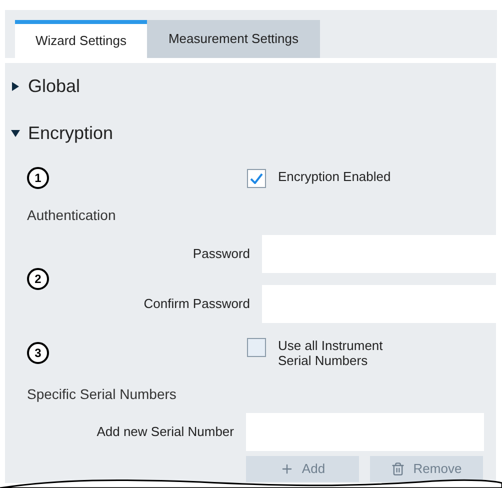 This screenshot has height=488, width=502. What do you see at coordinates (221, 254) in the screenshot?
I see `field-label: Password` at bounding box center [221, 254].